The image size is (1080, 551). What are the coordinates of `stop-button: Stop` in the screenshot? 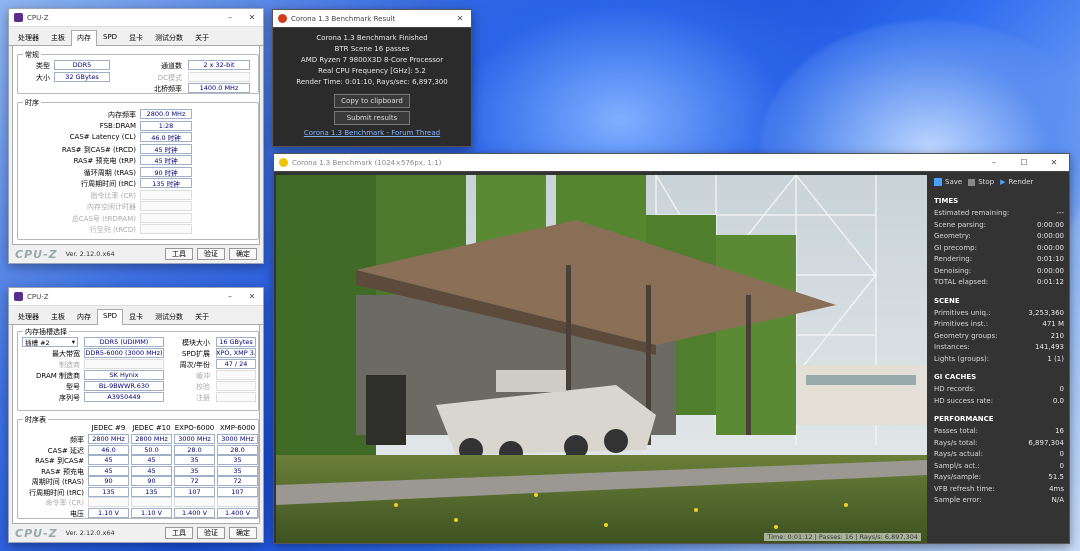 It's located at (981, 182).